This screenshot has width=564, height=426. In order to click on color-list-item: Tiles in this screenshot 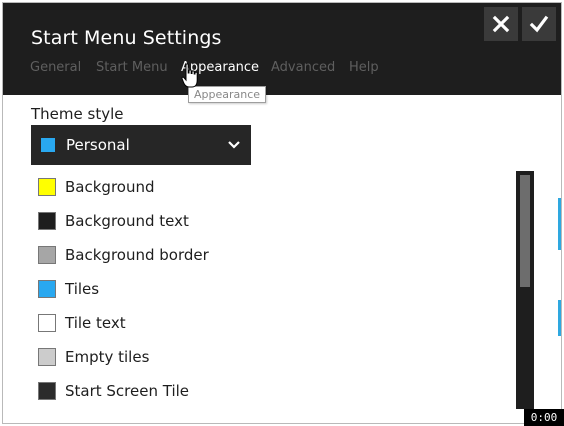, I will do `click(267, 289)`.